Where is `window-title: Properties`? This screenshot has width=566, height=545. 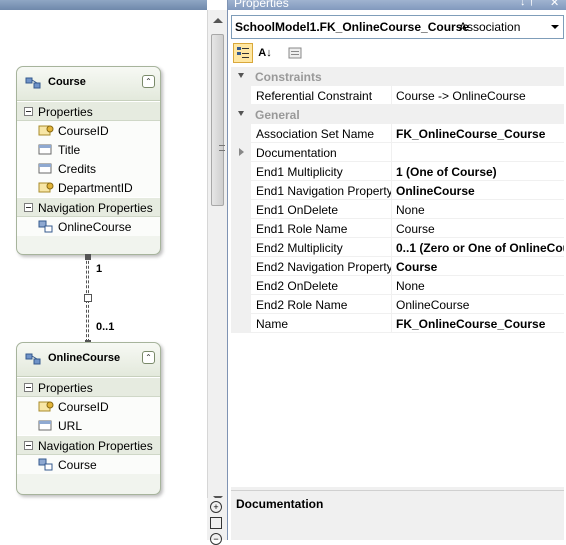 window-title: Properties is located at coordinates (261, 5).